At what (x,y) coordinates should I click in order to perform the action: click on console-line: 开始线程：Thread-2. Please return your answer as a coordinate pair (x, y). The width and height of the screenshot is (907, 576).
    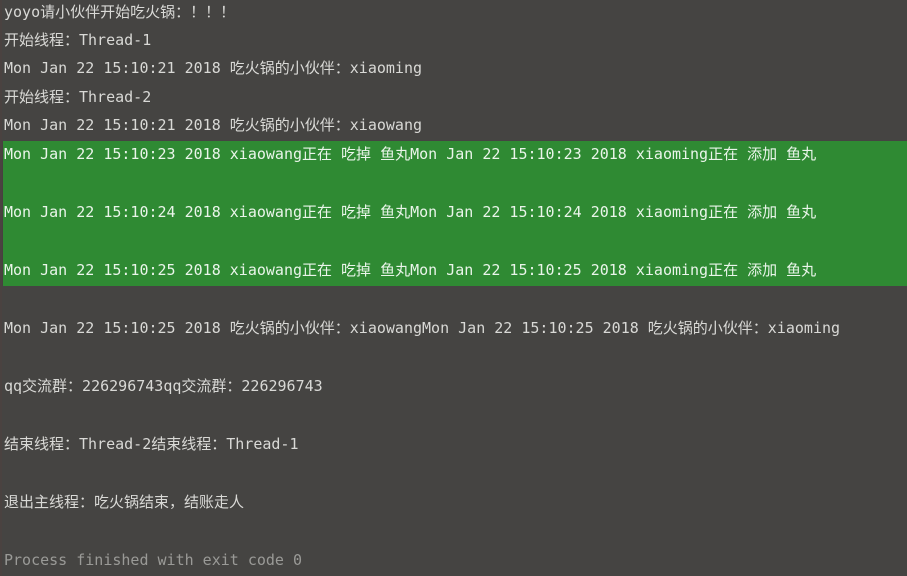
    Looking at the image, I should click on (78, 97).